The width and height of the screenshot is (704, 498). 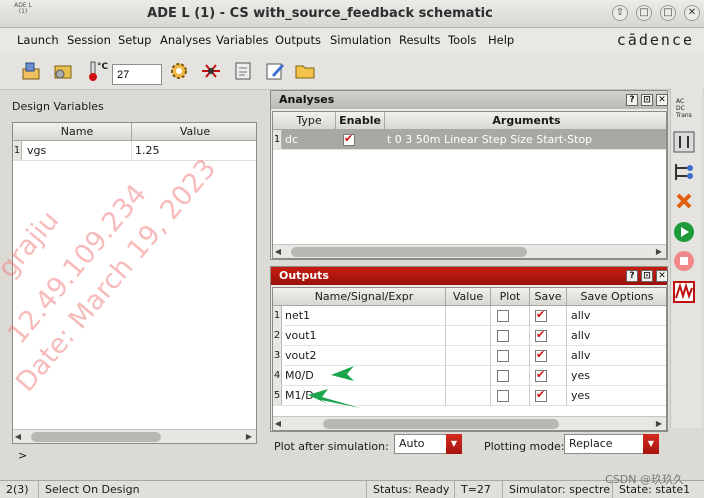 What do you see at coordinates (185, 40) in the screenshot?
I see `menu-analyses: Analyses` at bounding box center [185, 40].